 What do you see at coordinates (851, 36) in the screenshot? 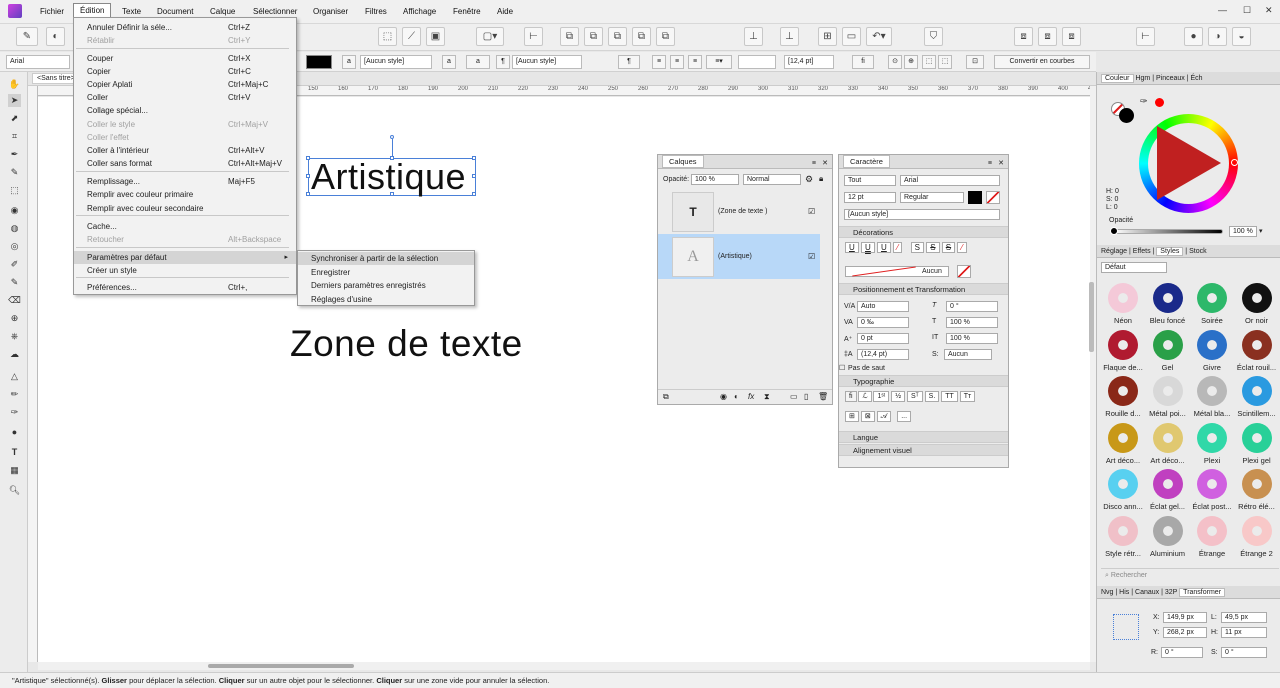
I see `view-mode-icon: ▭` at bounding box center [851, 36].